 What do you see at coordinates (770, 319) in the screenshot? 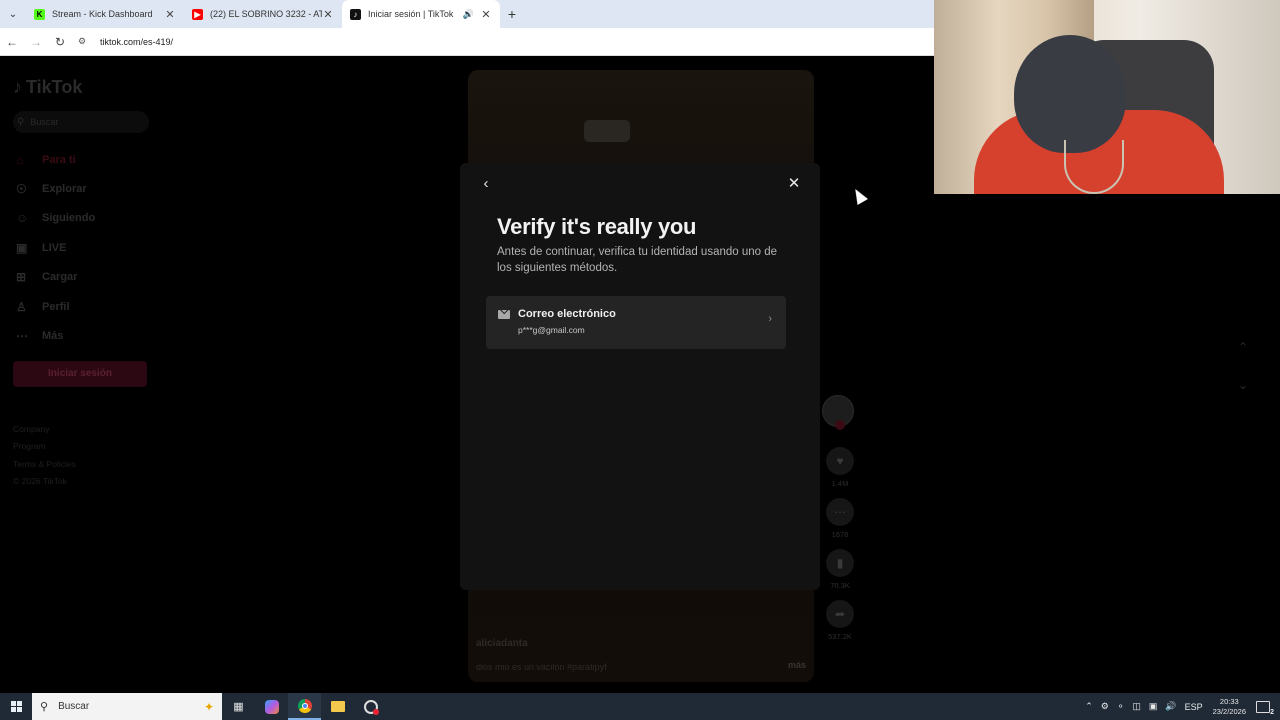
I see `chevron-right-icon: ›` at bounding box center [770, 319].